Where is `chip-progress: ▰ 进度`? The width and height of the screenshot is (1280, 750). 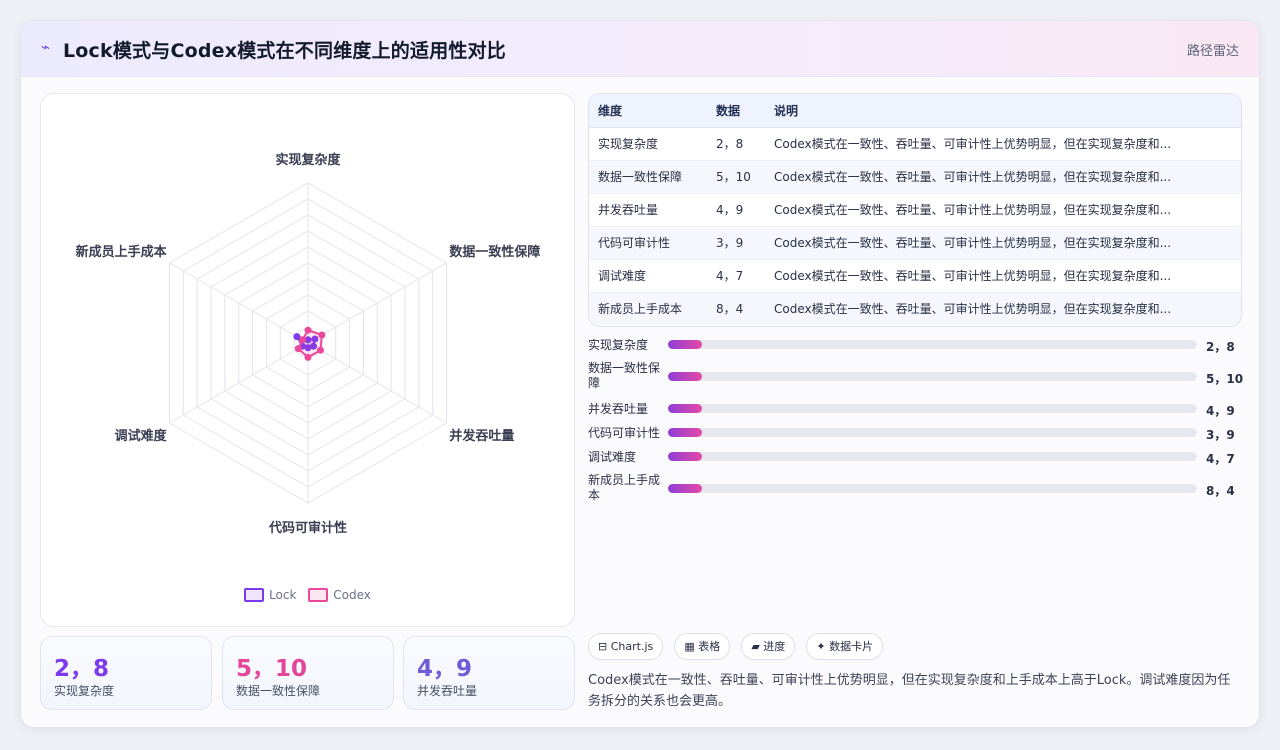
chip-progress: ▰ 进度 is located at coordinates (768, 646).